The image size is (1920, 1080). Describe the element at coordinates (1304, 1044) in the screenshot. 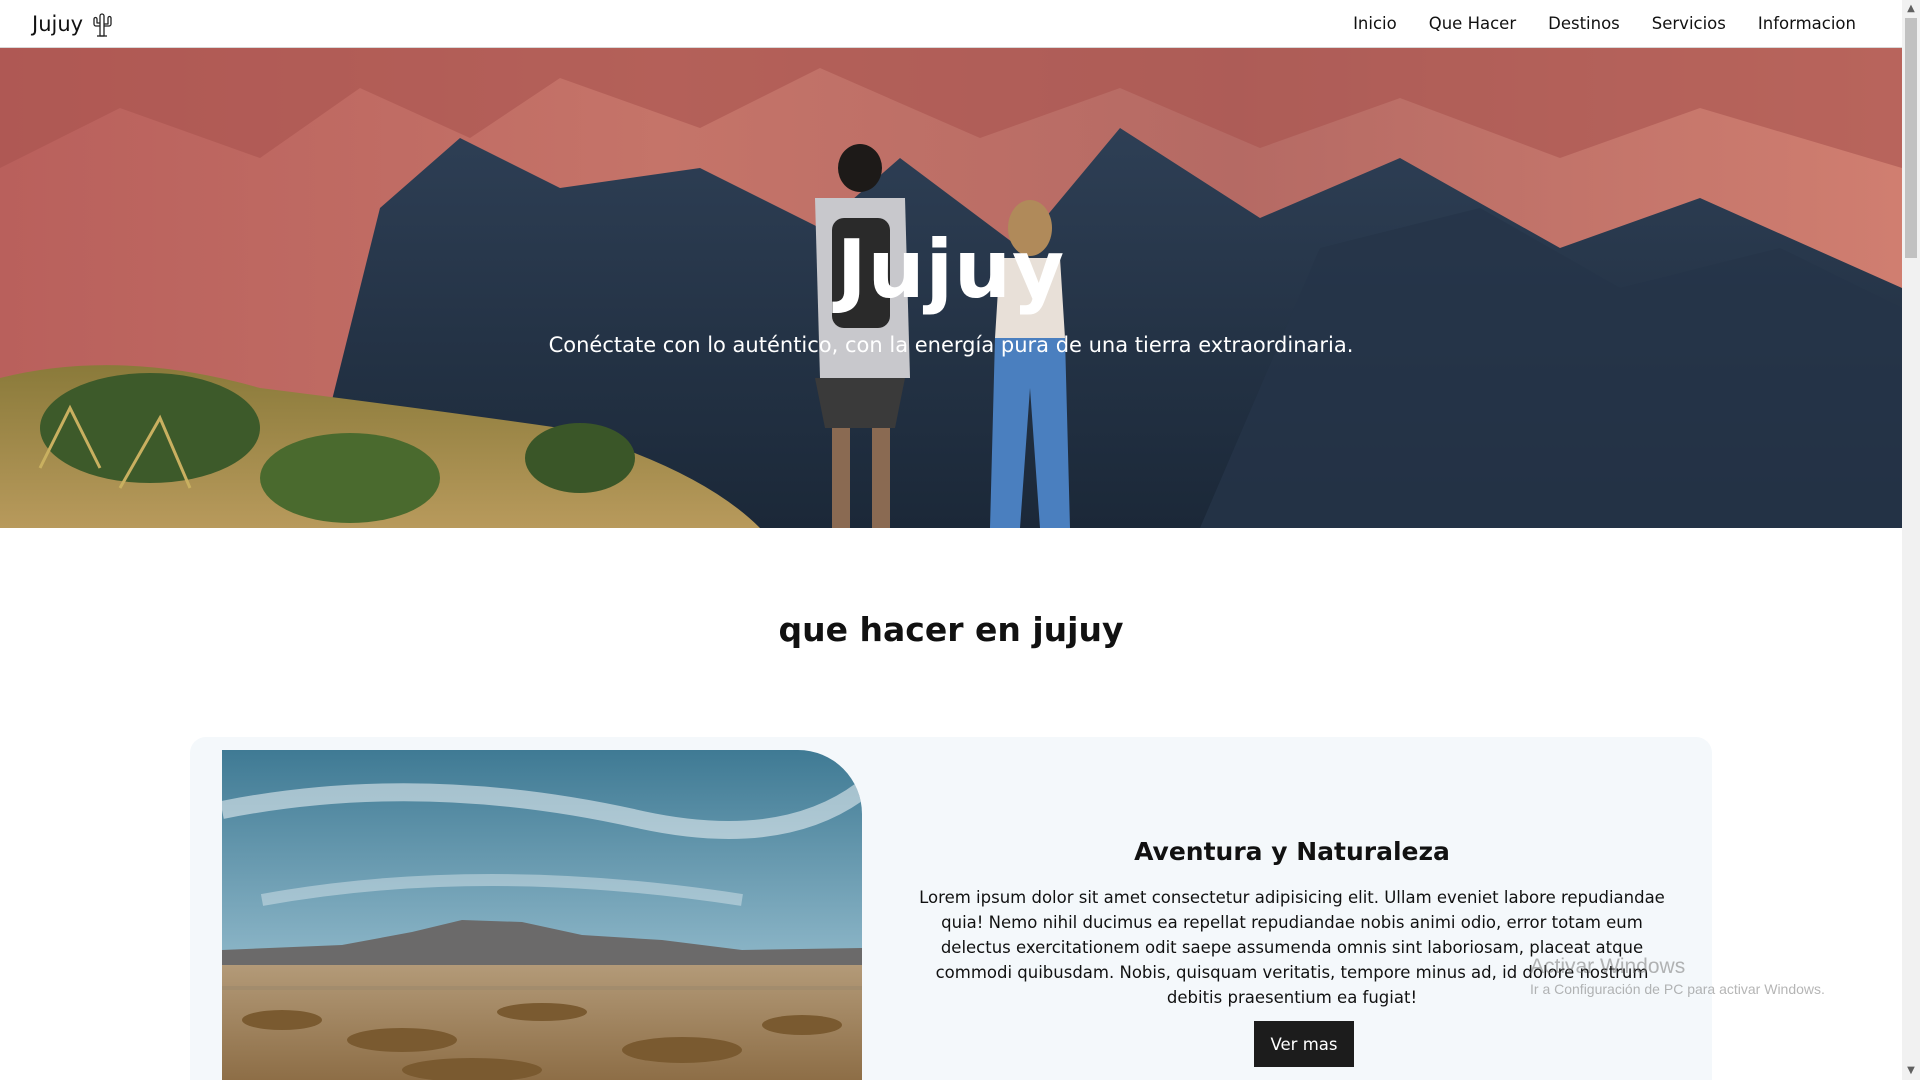

I see `ver-mas-button: Ver mas` at that location.